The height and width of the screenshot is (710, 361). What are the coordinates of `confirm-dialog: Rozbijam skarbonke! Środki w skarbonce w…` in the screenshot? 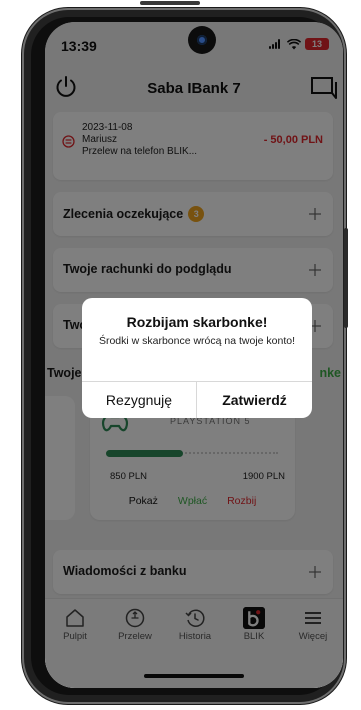 It's located at (197, 358).